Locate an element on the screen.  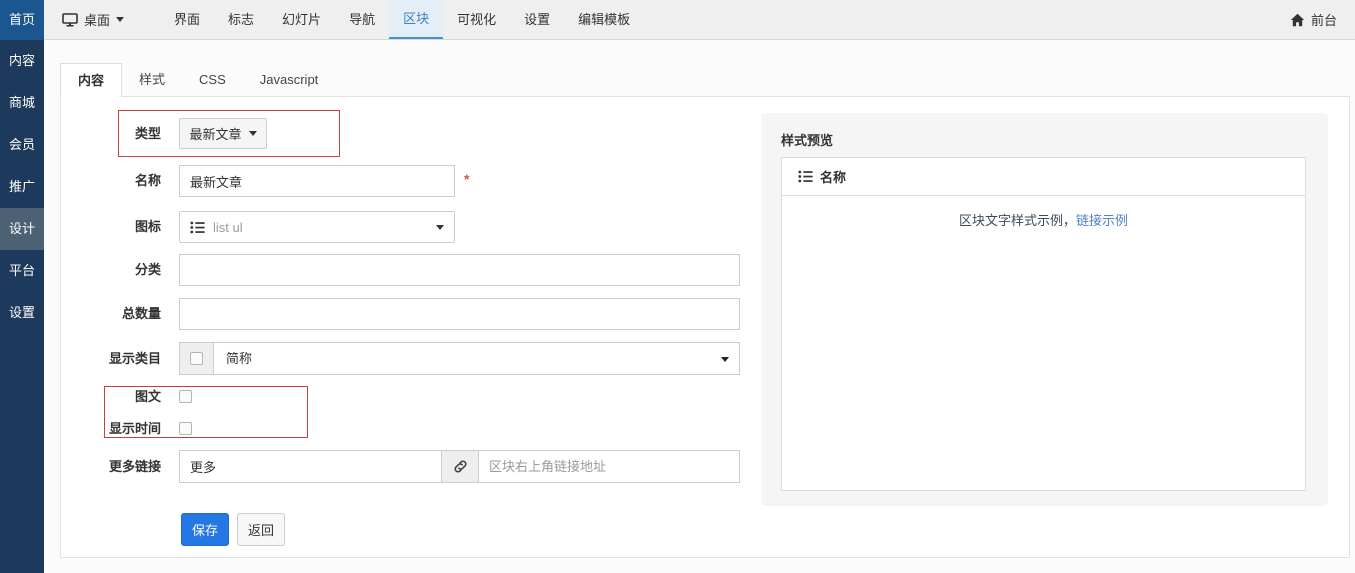
style-preview-body: 区块文字样式示例，链接示例 is located at coordinates (1043, 212).